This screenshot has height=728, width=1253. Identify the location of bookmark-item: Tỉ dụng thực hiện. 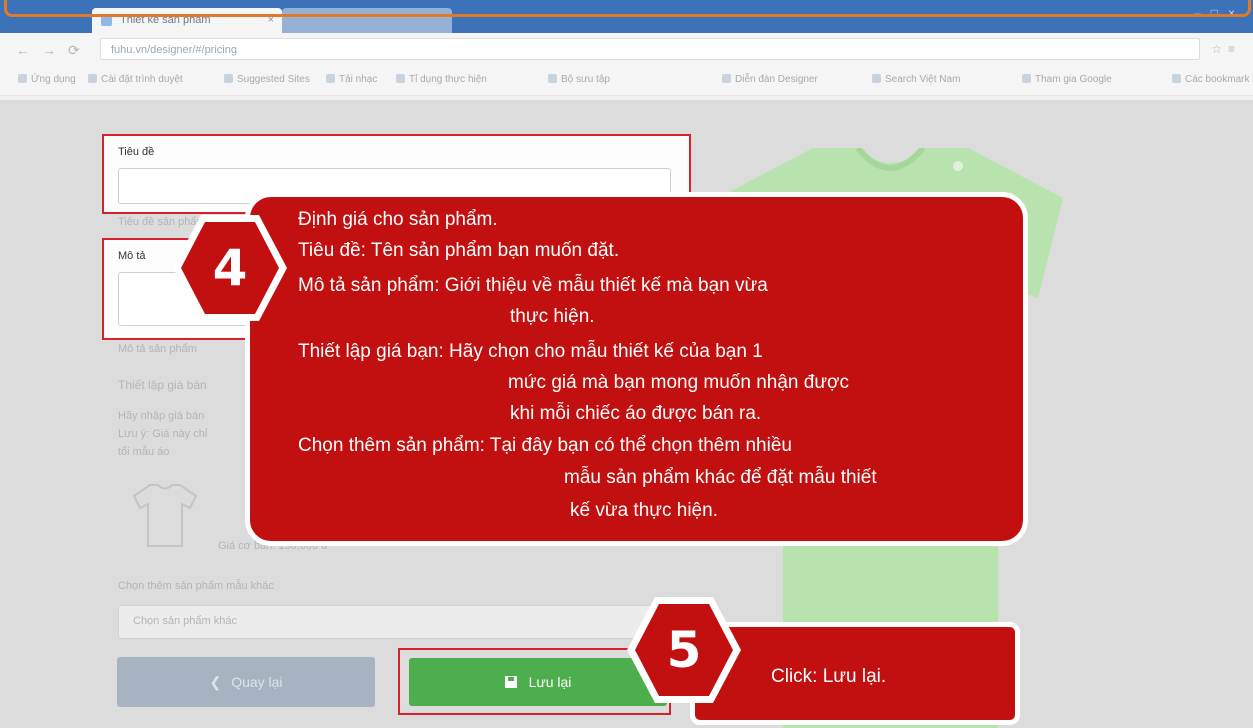
(441, 79).